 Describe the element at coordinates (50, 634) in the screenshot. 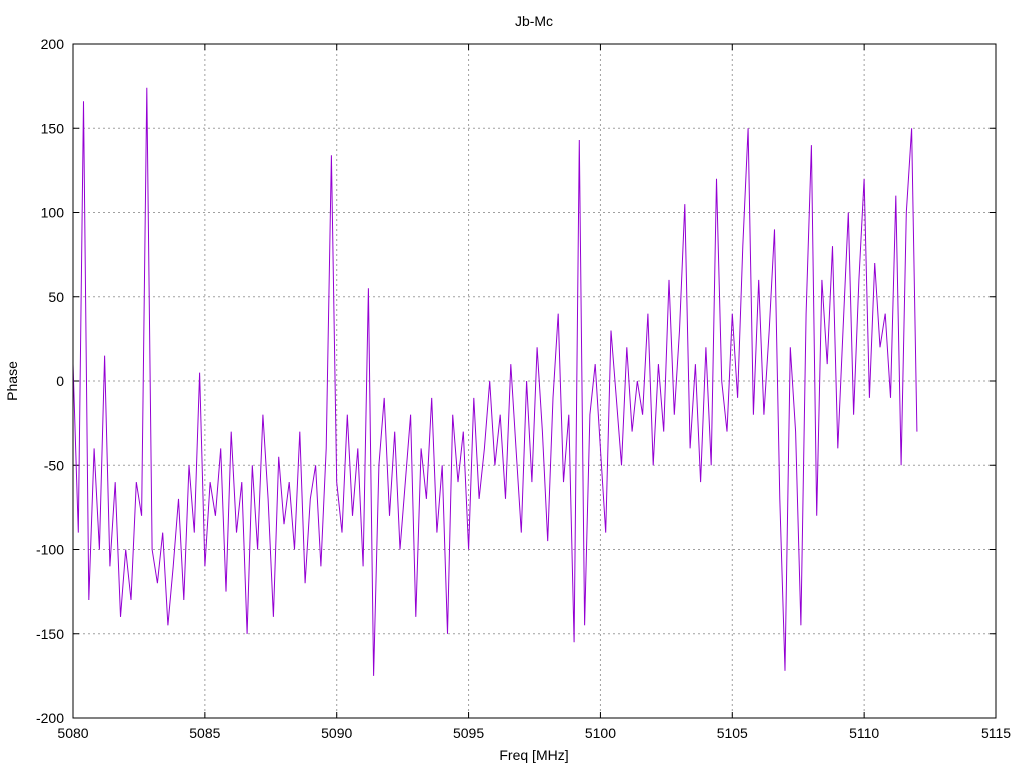

I see `y-tick-label: -150` at that location.